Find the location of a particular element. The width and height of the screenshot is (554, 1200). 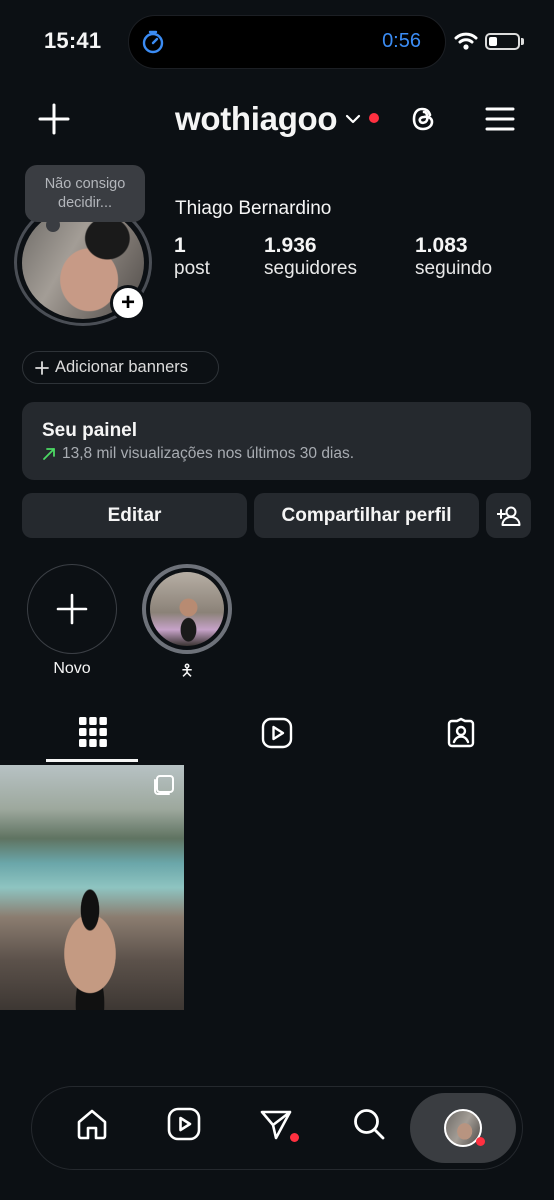

add-banners-label: Adicionar banners is located at coordinates (121, 367).